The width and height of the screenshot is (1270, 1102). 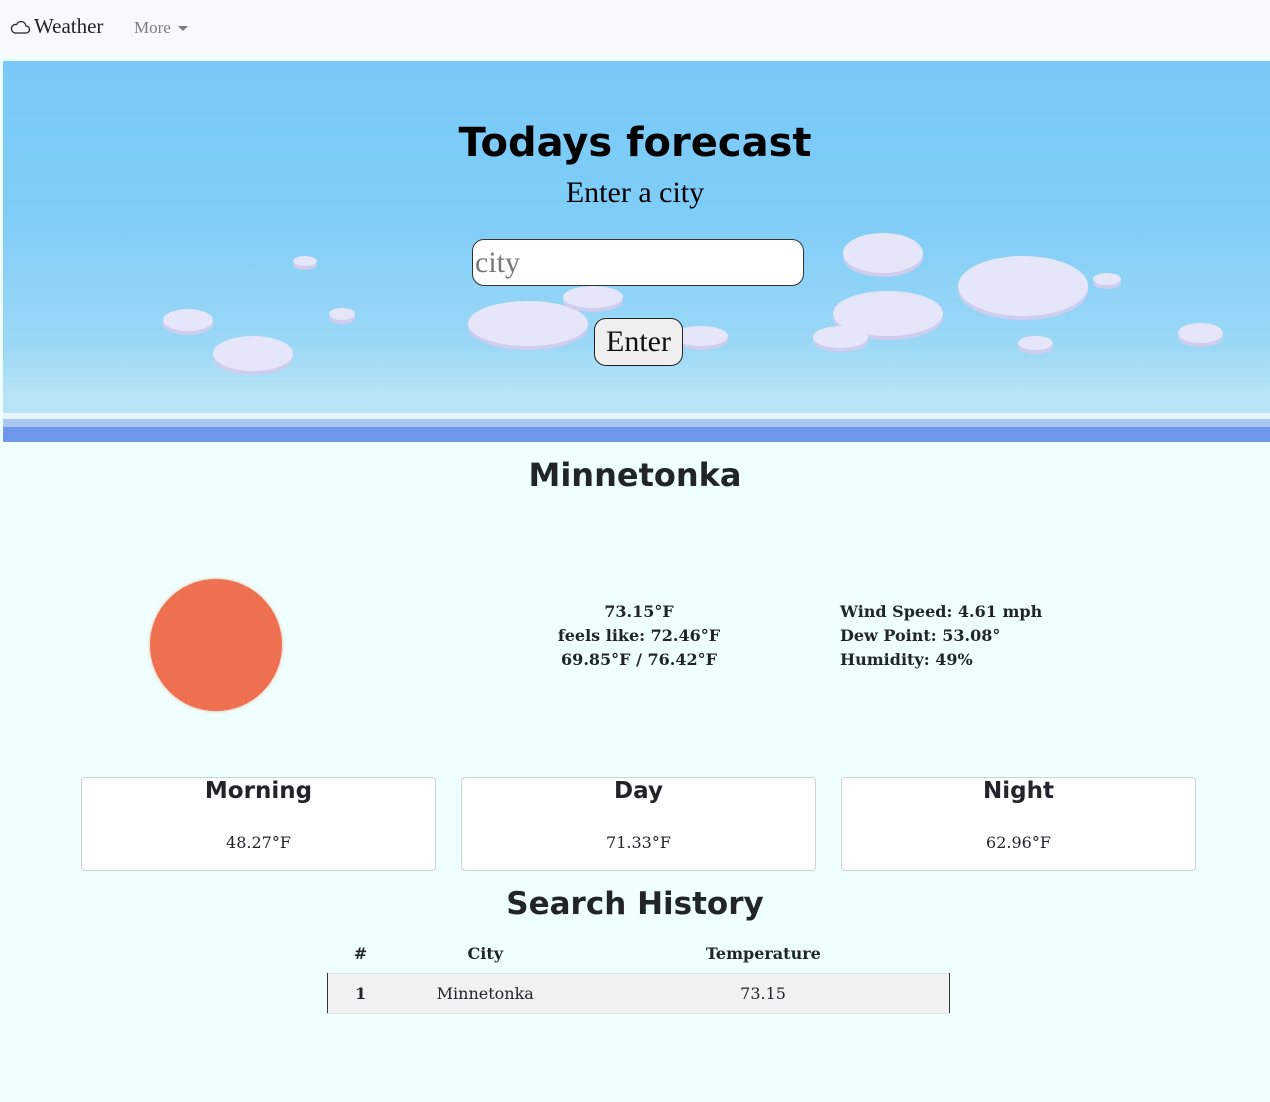 I want to click on enter-button: Enter, so click(x=638, y=342).